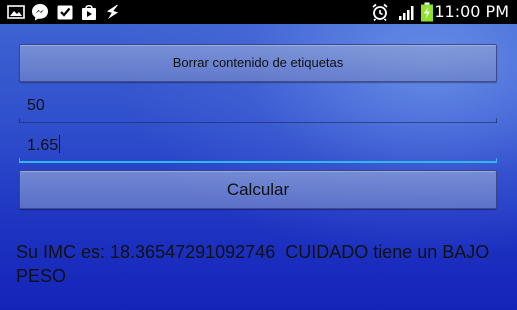  What do you see at coordinates (16, 12) in the screenshot?
I see `picture-icon` at bounding box center [16, 12].